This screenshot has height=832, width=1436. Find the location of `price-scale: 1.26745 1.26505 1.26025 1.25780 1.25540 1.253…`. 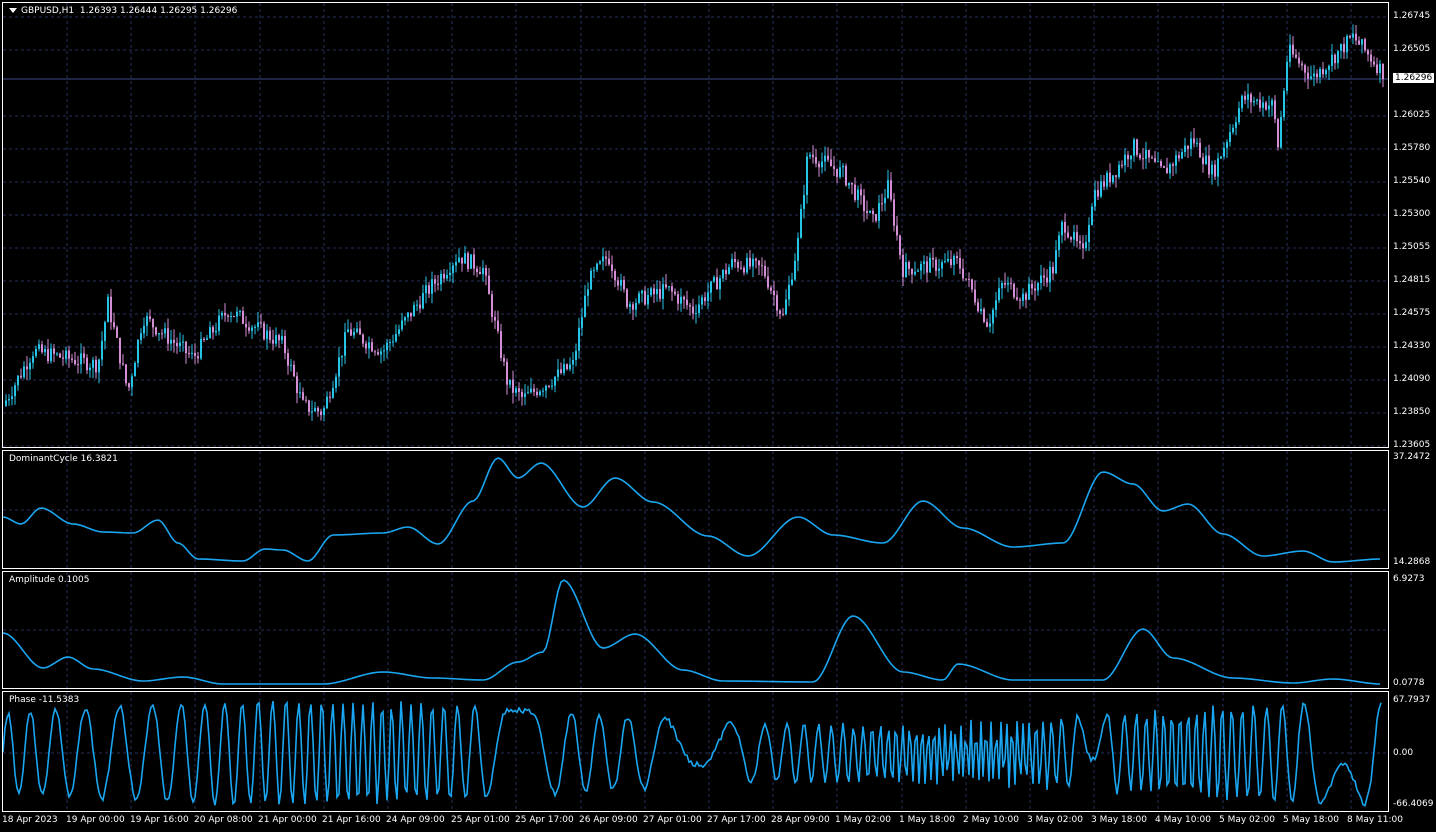

price-scale: 1.26745 1.26505 1.26025 1.25780 1.25540 1.253… is located at coordinates (1412, 226).